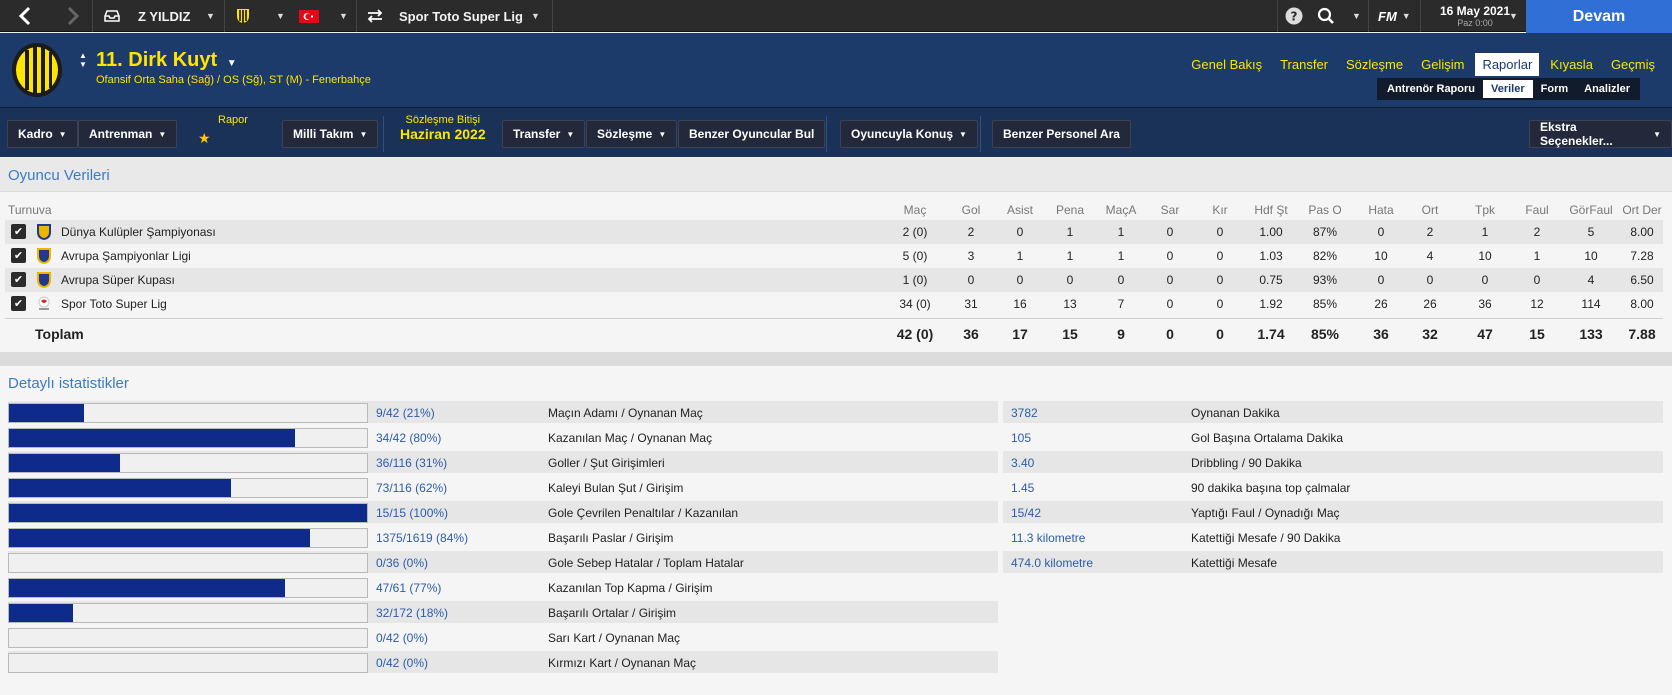  What do you see at coordinates (164, 16) in the screenshot?
I see `club-name: Z YILDIZ` at bounding box center [164, 16].